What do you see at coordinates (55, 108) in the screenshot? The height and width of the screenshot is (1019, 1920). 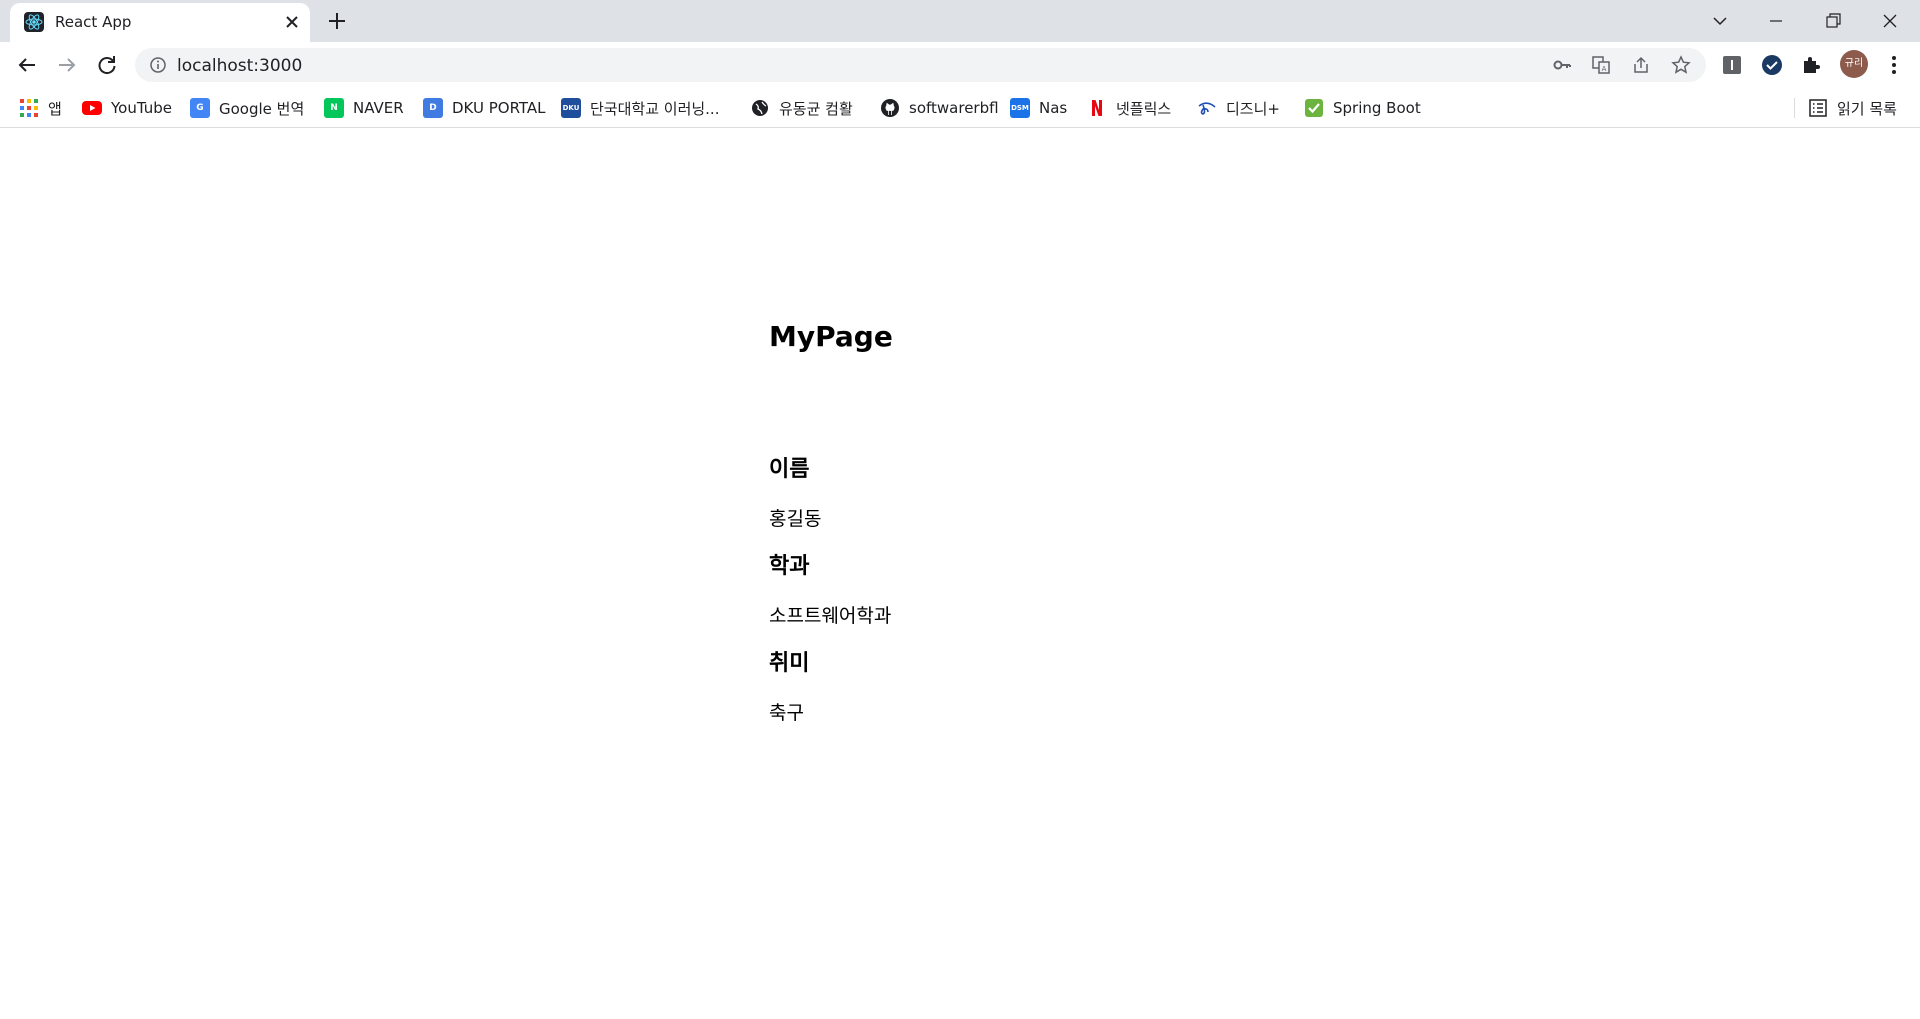 I see `bookmark-label: 앱` at bounding box center [55, 108].